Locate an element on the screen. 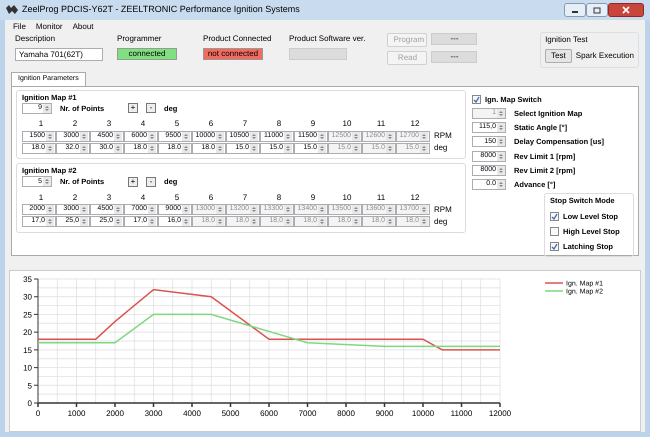  x-tick-label: 3000 is located at coordinates (153, 413).